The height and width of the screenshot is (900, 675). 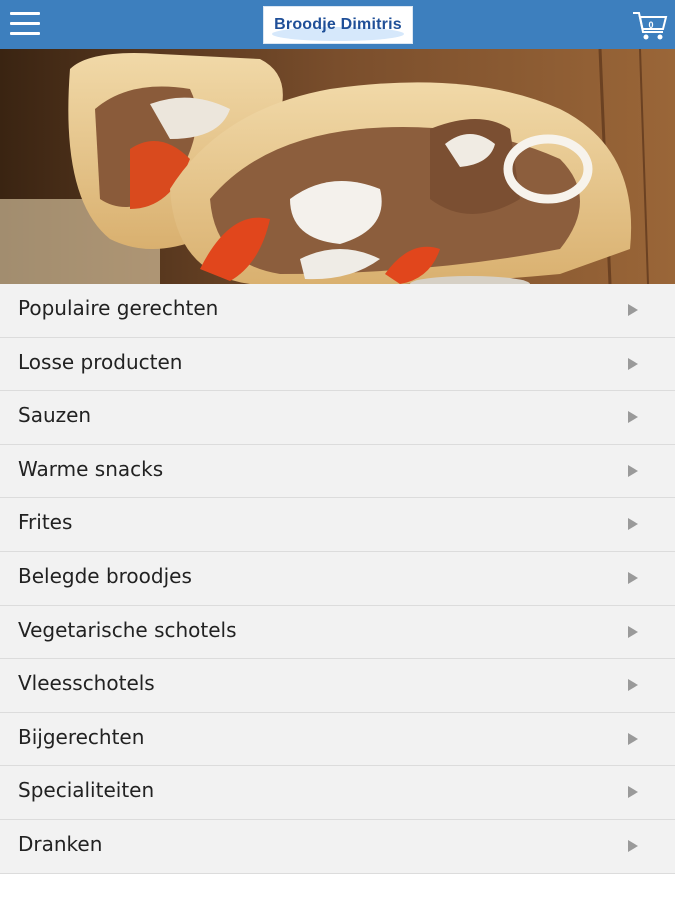 I want to click on category-label: Frites, so click(x=45, y=522).